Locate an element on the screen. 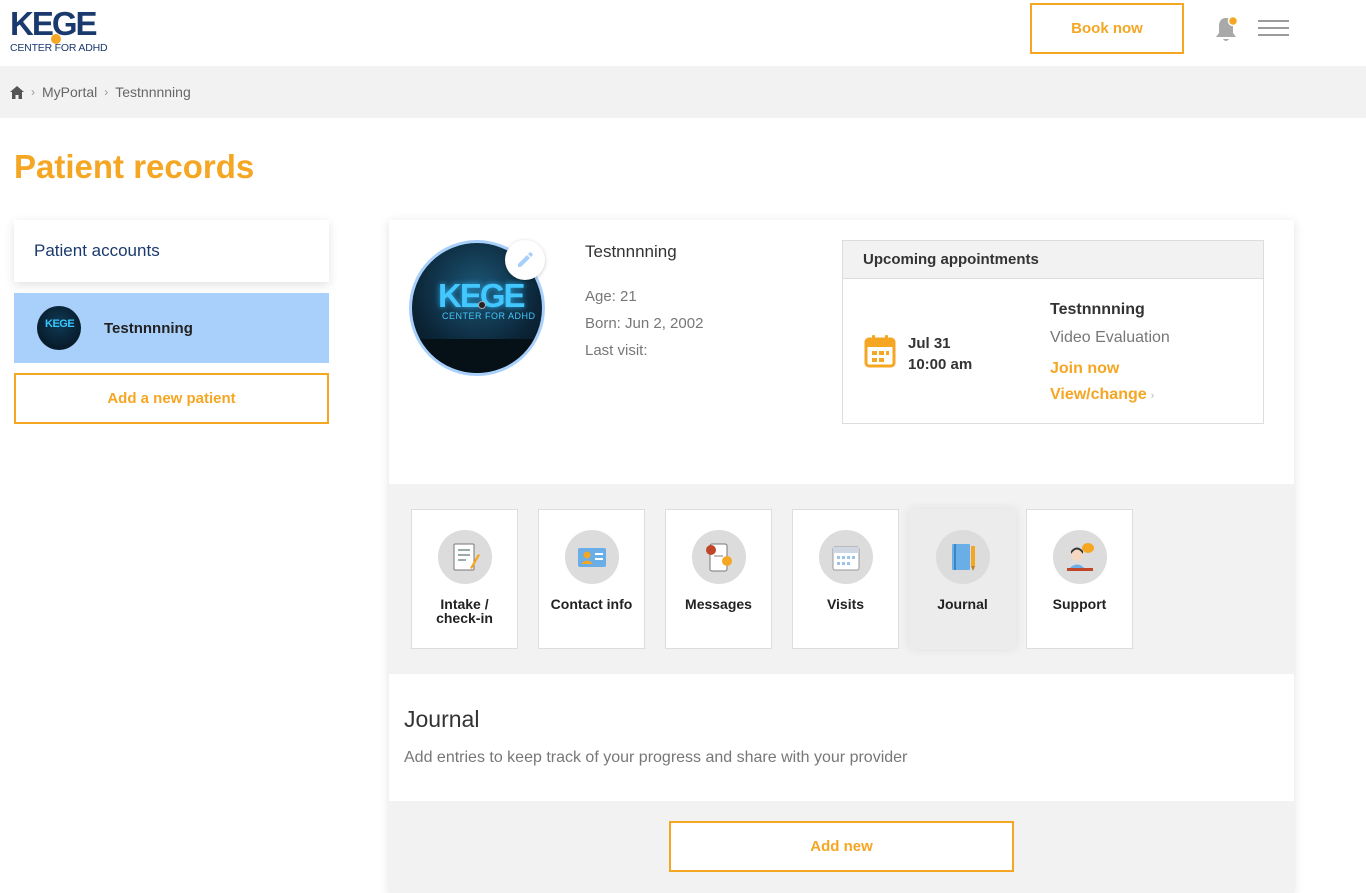  tile-label: Intake / check-in is located at coordinates (464, 611).